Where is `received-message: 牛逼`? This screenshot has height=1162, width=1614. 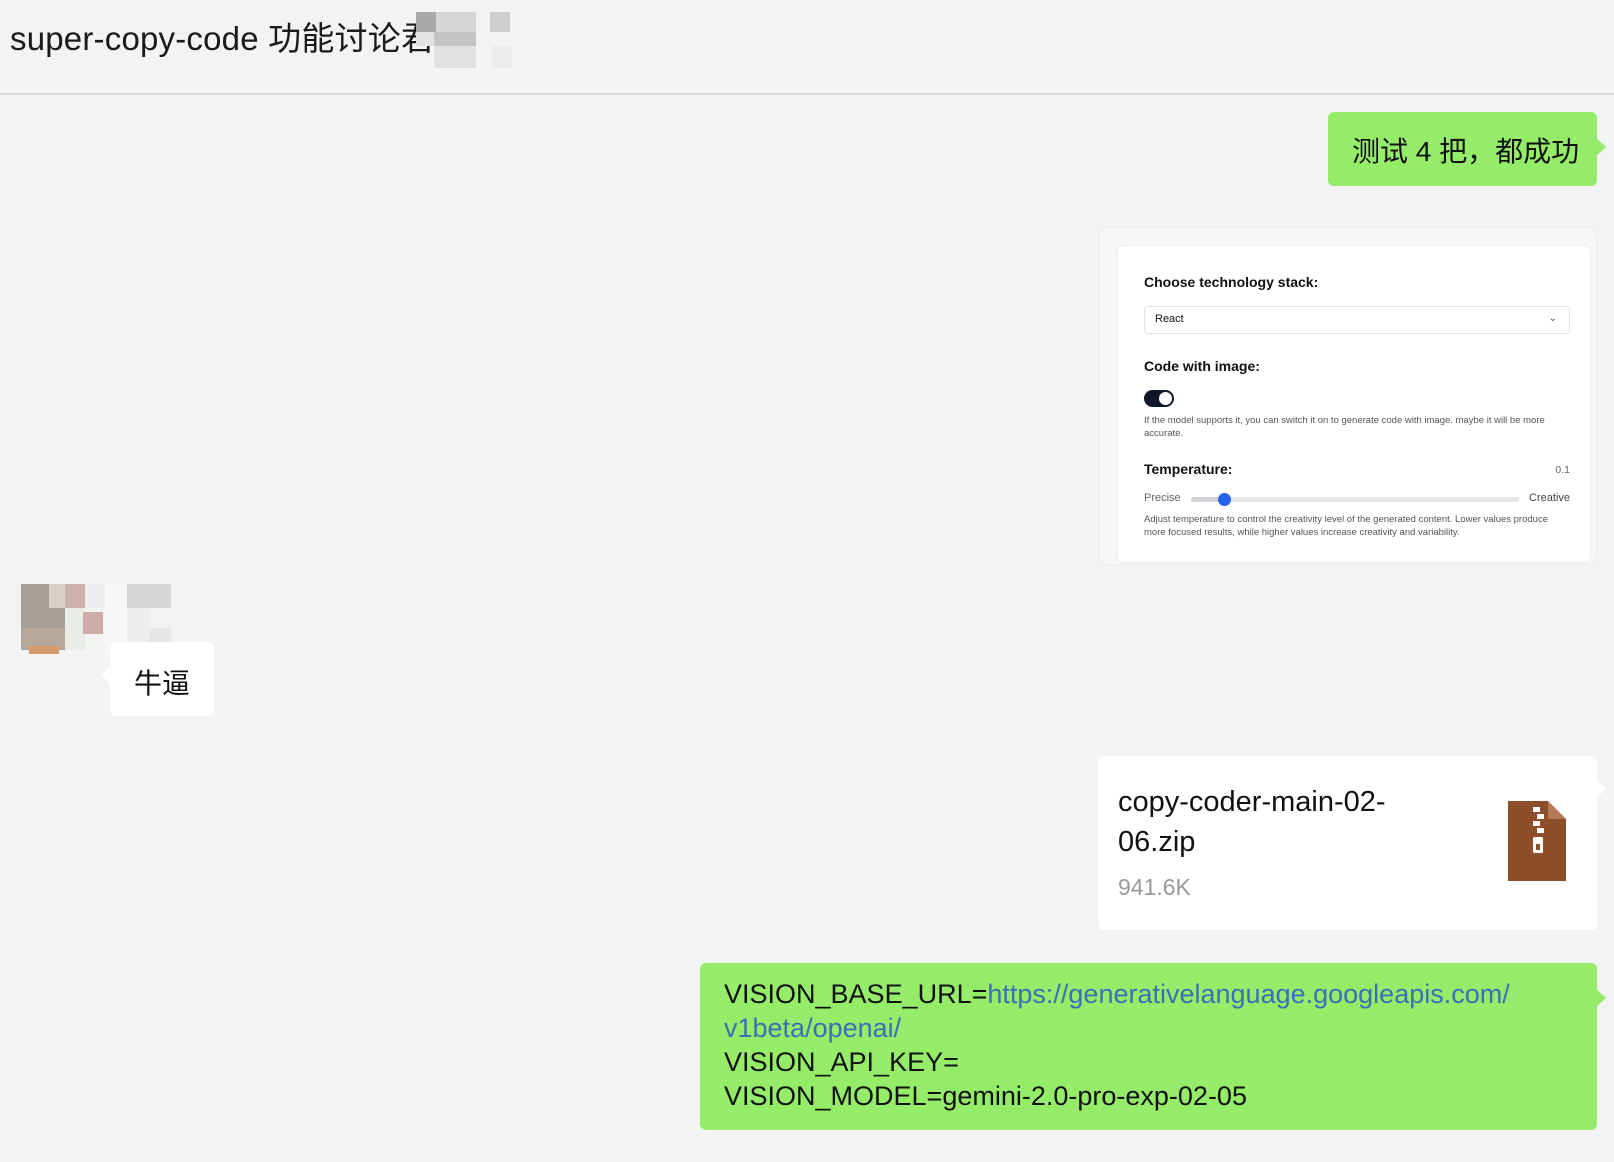 received-message: 牛逼 is located at coordinates (157, 679).